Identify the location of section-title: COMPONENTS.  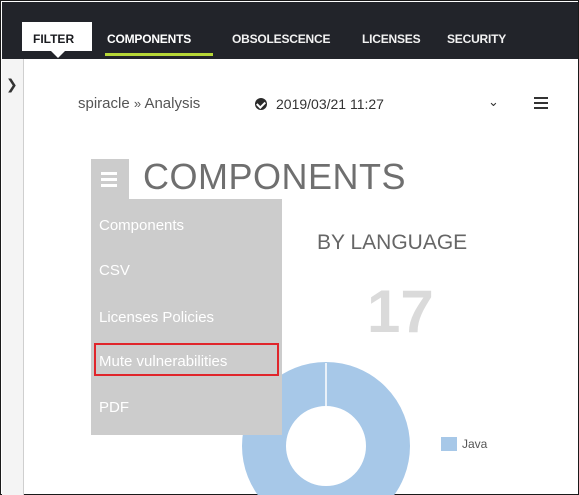
(275, 176).